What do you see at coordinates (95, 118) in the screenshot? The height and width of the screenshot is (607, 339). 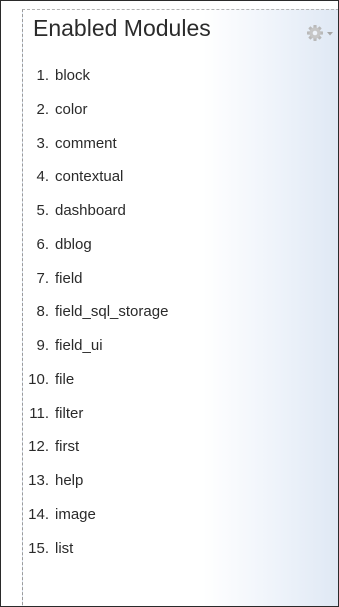 I see `module-item: 2. color` at bounding box center [95, 118].